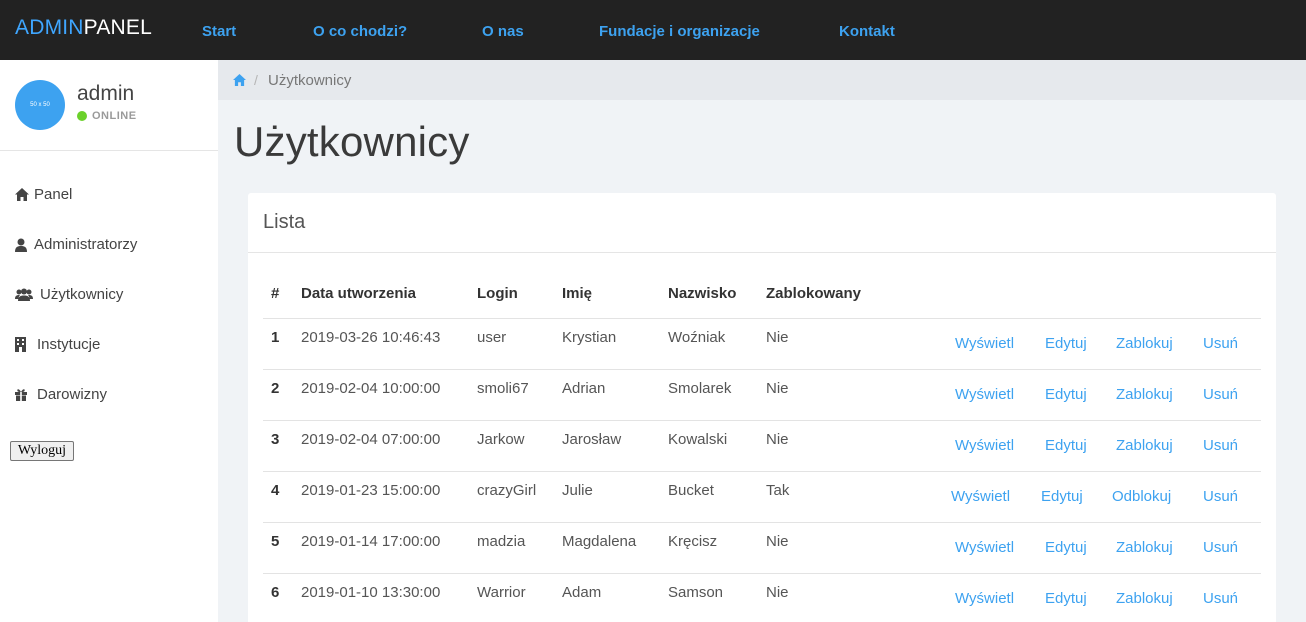  I want to click on cell-last-name: Kręcisz, so click(693, 541).